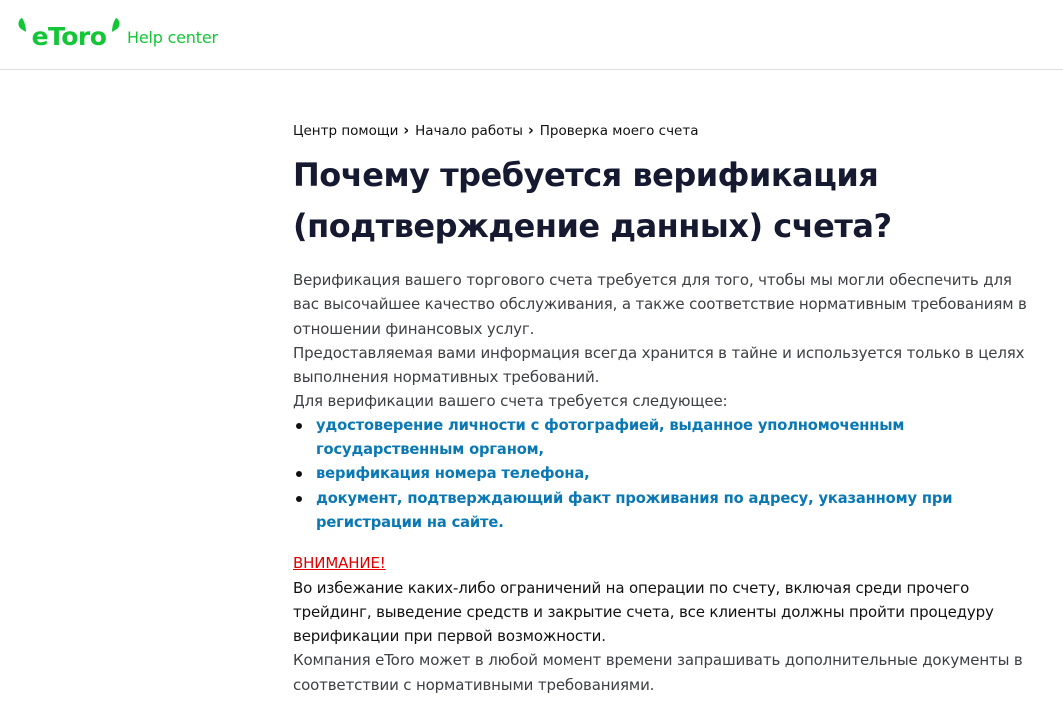 The height and width of the screenshot is (701, 1063). What do you see at coordinates (531, 35) in the screenshot?
I see `site-header: eToro Help center` at bounding box center [531, 35].